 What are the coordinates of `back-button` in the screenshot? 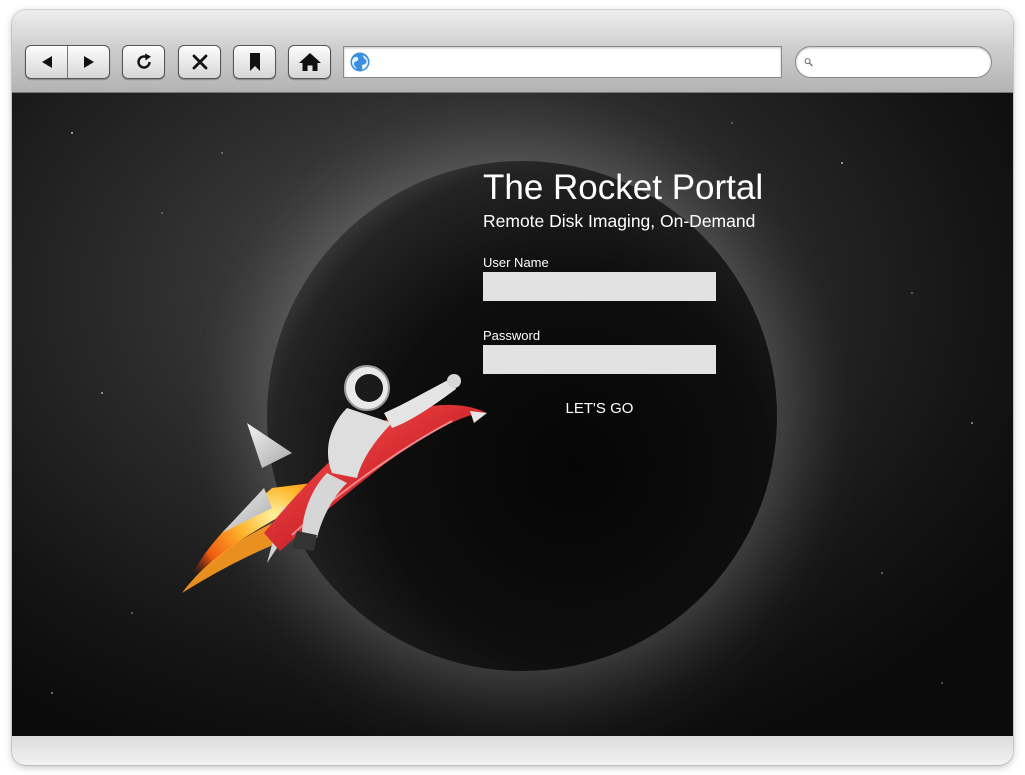 It's located at (46, 62).